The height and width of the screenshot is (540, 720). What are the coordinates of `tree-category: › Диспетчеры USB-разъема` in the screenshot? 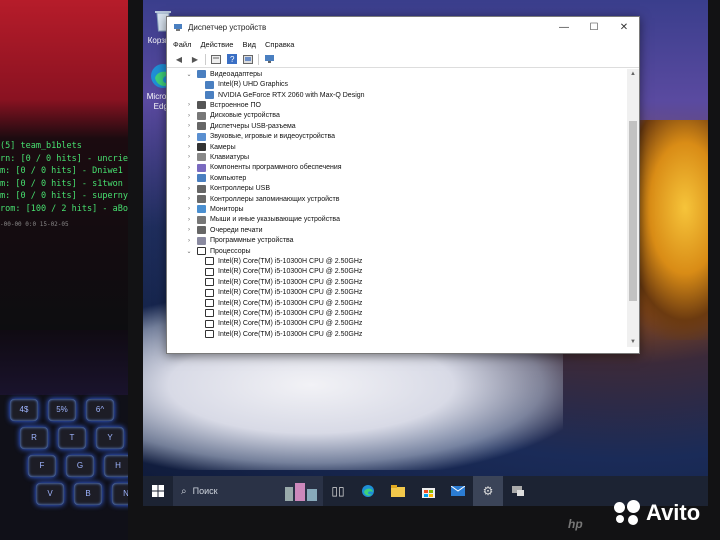 It's located at (240, 126).